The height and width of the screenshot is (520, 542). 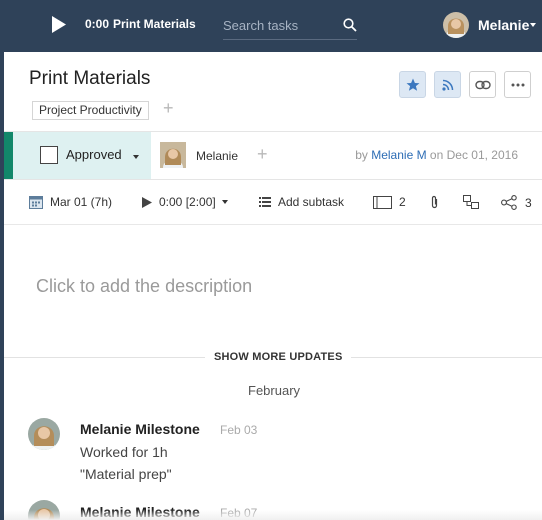 I want to click on top-bar: 0:00 Print Materials Melanie, so click(x=271, y=26).